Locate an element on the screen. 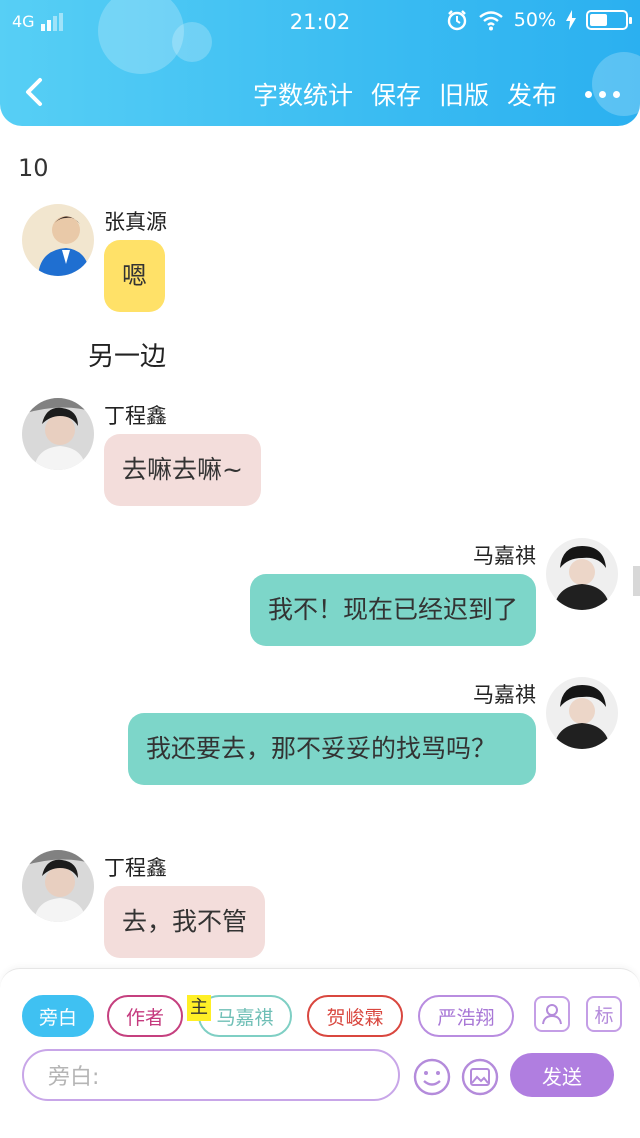 Image resolution: width=640 pixels, height=1138 pixels. old-version-button: 旧版 is located at coordinates (464, 94).